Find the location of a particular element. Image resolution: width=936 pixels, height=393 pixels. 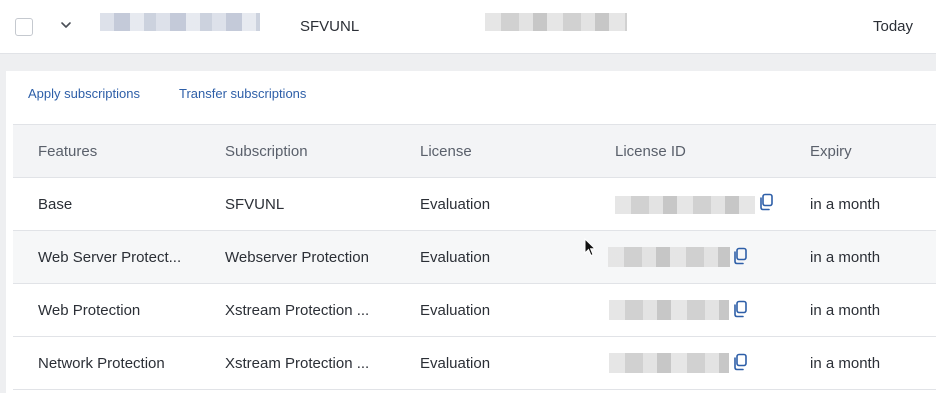

table-row: Base SFVUNL Evaluation in a month is located at coordinates (474, 204).